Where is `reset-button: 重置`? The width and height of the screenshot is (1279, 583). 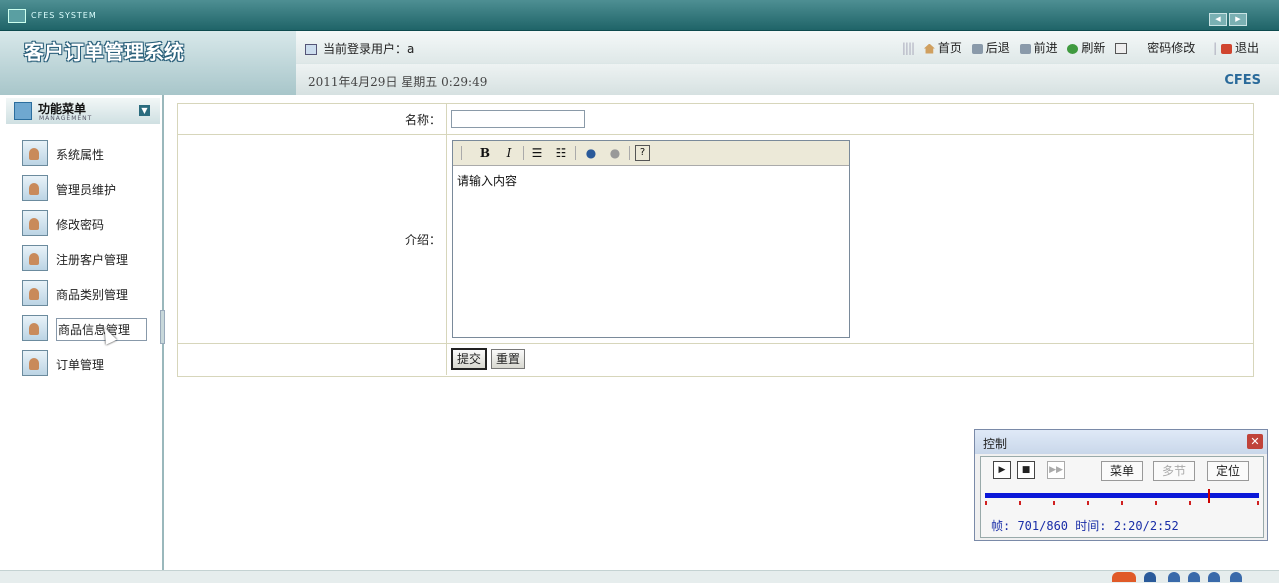
reset-button: 重置 is located at coordinates (508, 359).